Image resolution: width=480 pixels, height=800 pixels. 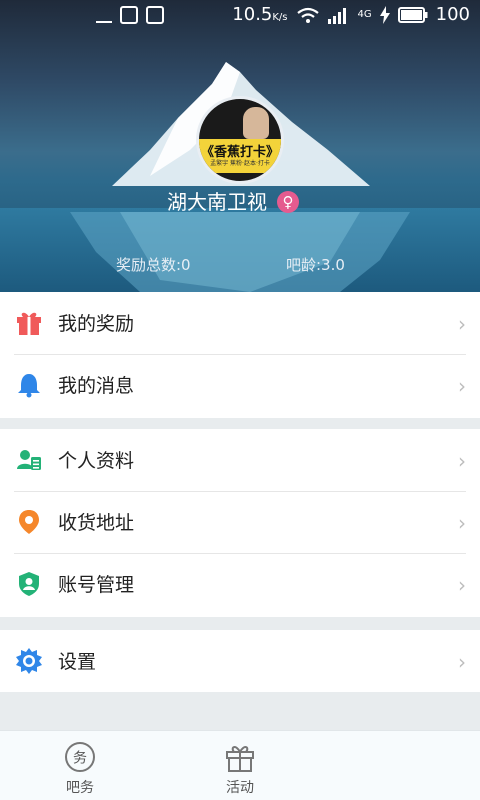 What do you see at coordinates (29, 386) in the screenshot?
I see `bell-icon` at bounding box center [29, 386].